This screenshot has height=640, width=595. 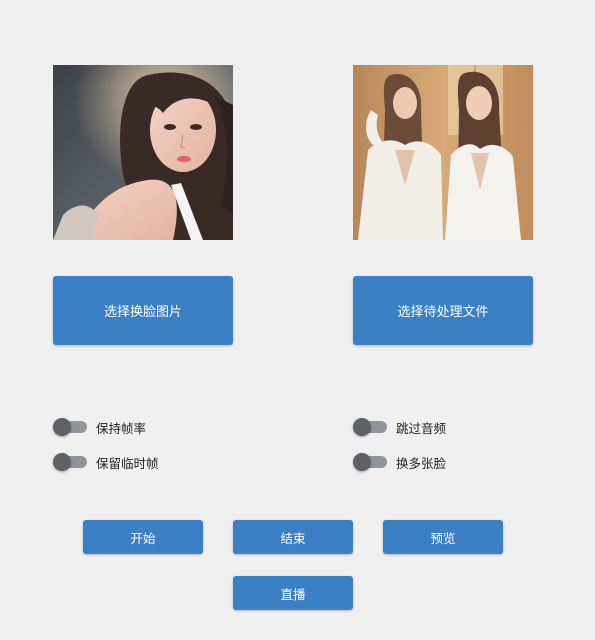 I want to click on source-face-image, so click(x=143, y=152).